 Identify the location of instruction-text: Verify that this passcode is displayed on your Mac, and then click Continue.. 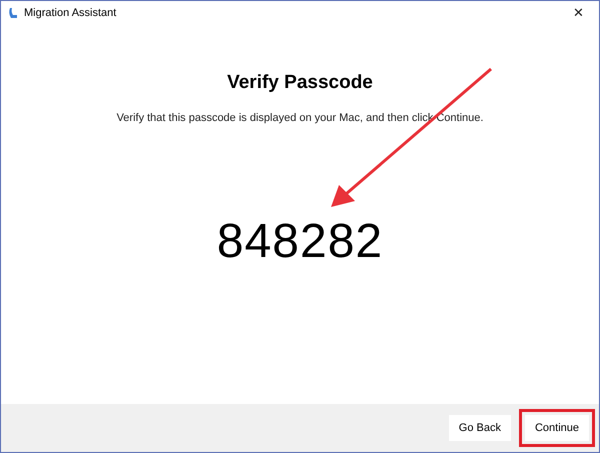
(300, 118).